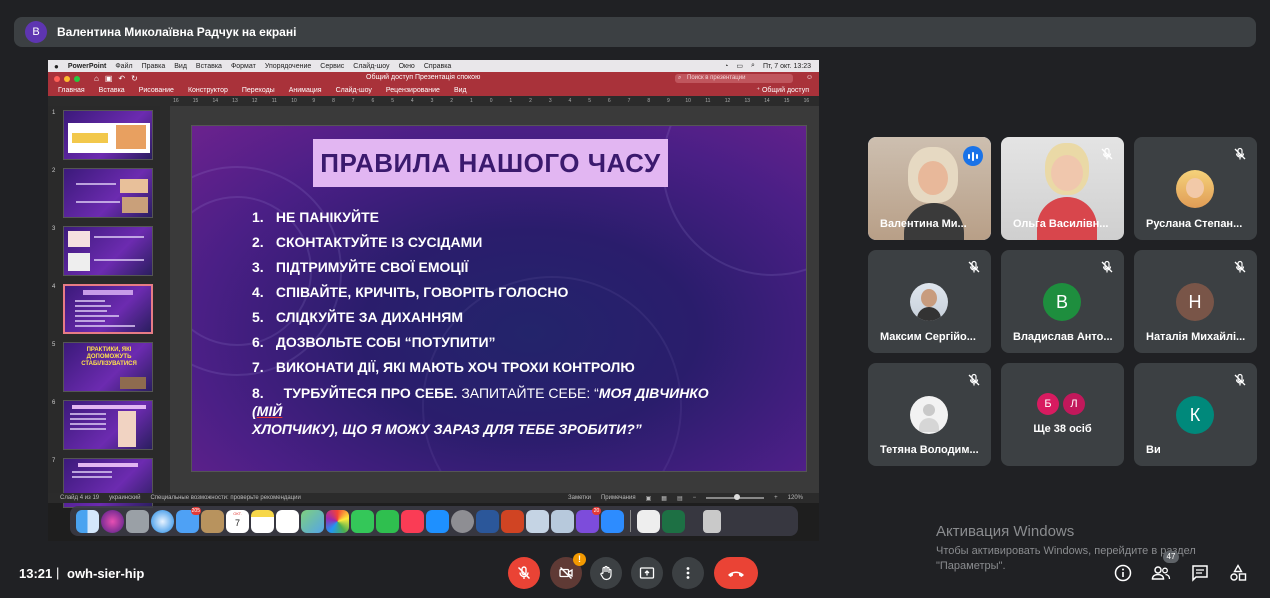  What do you see at coordinates (1123, 573) in the screenshot?
I see `meeting-details-button` at bounding box center [1123, 573].